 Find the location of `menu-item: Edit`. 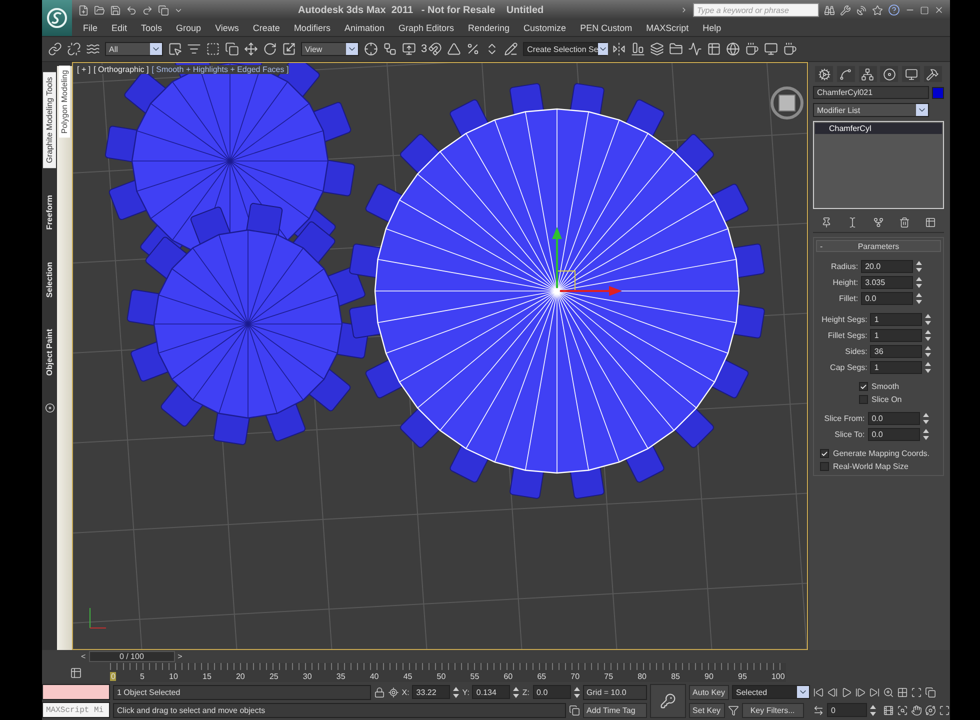

menu-item: Edit is located at coordinates (119, 28).